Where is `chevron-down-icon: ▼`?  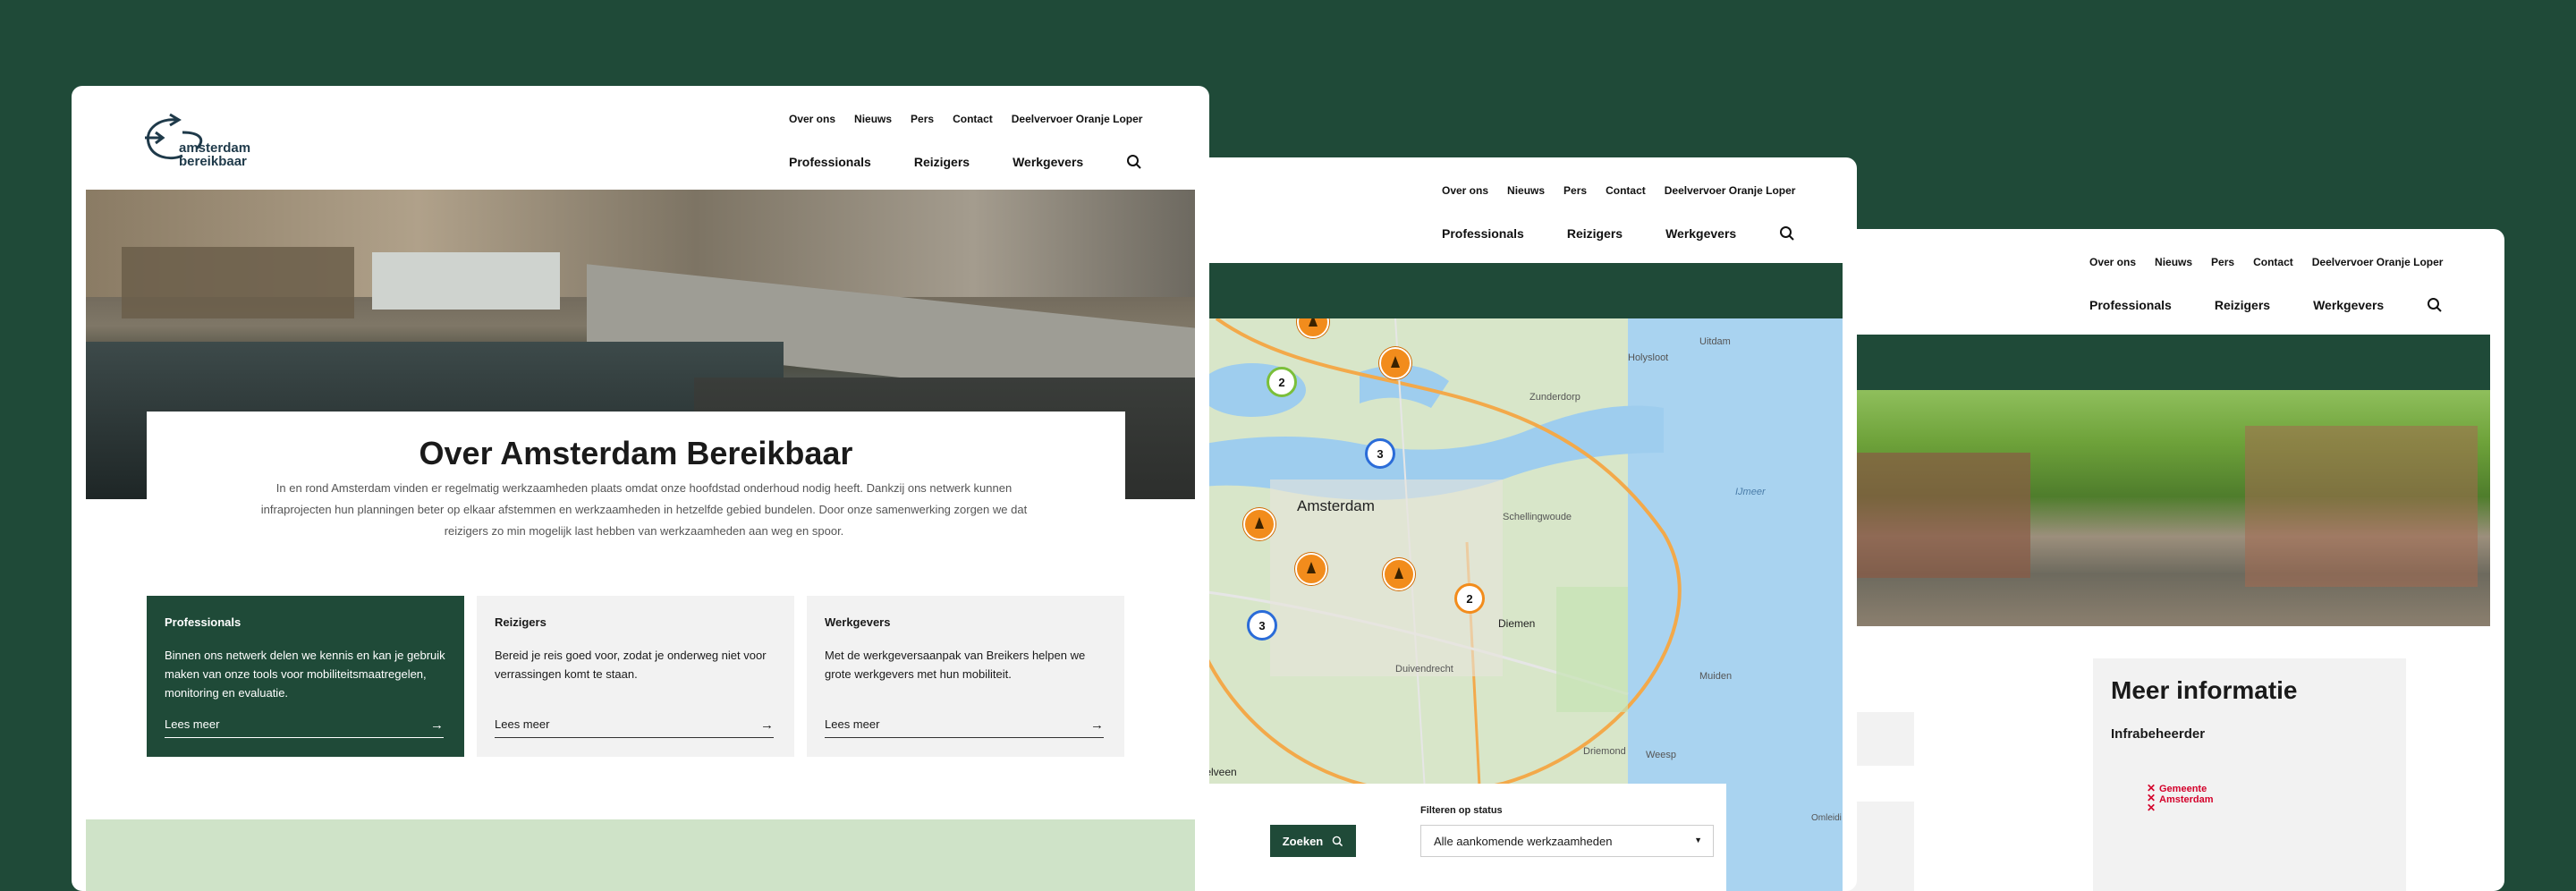 chevron-down-icon: ▼ is located at coordinates (1698, 840).